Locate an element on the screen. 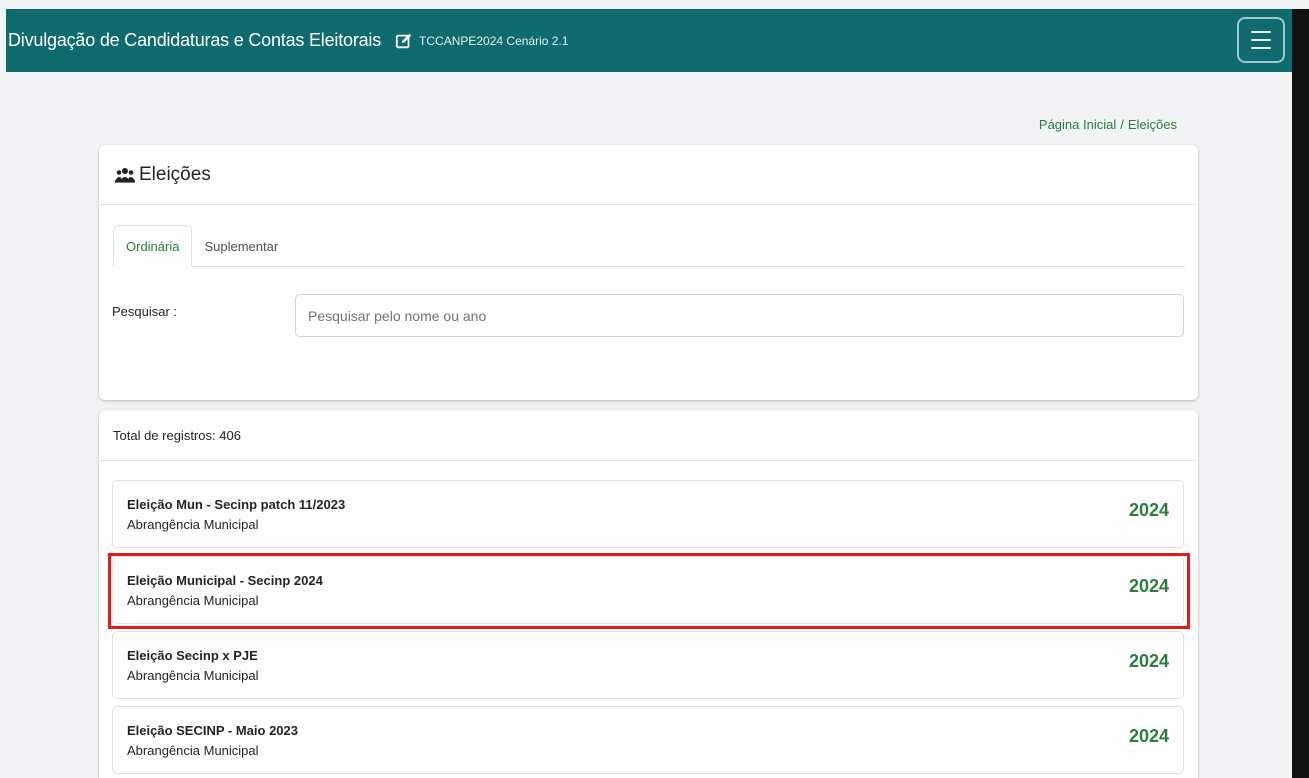 This screenshot has height=778, width=1309. search-label: Pesquisar : is located at coordinates (145, 311).